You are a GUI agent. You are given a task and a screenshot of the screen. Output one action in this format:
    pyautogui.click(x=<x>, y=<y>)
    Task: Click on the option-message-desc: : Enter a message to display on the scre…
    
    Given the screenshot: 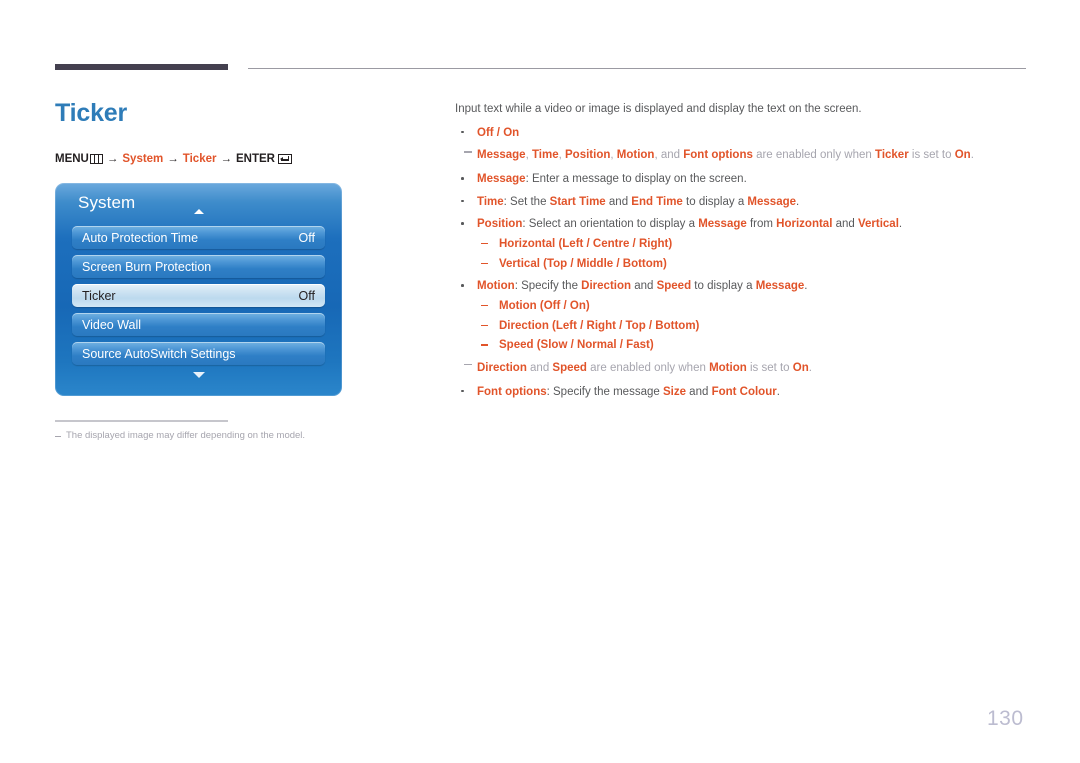 What is the action you would take?
    pyautogui.click(x=636, y=179)
    